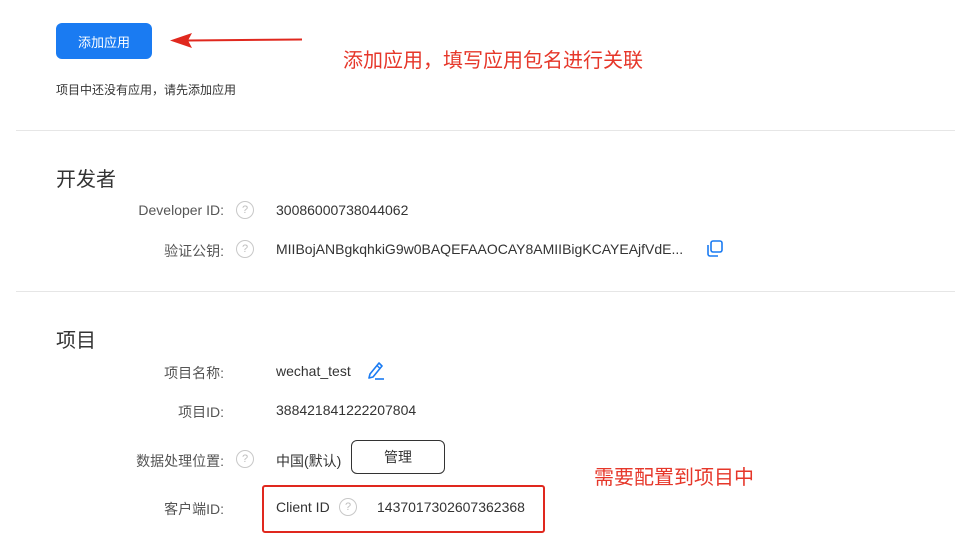 The width and height of the screenshot is (955, 533). What do you see at coordinates (194, 373) in the screenshot?
I see `project-name-label: 项目名称:` at bounding box center [194, 373].